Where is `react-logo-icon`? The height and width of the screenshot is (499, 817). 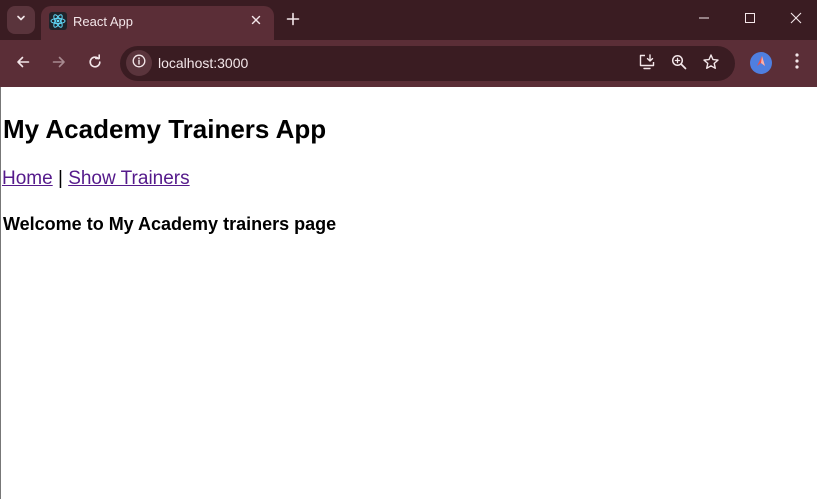 react-logo-icon is located at coordinates (58, 21).